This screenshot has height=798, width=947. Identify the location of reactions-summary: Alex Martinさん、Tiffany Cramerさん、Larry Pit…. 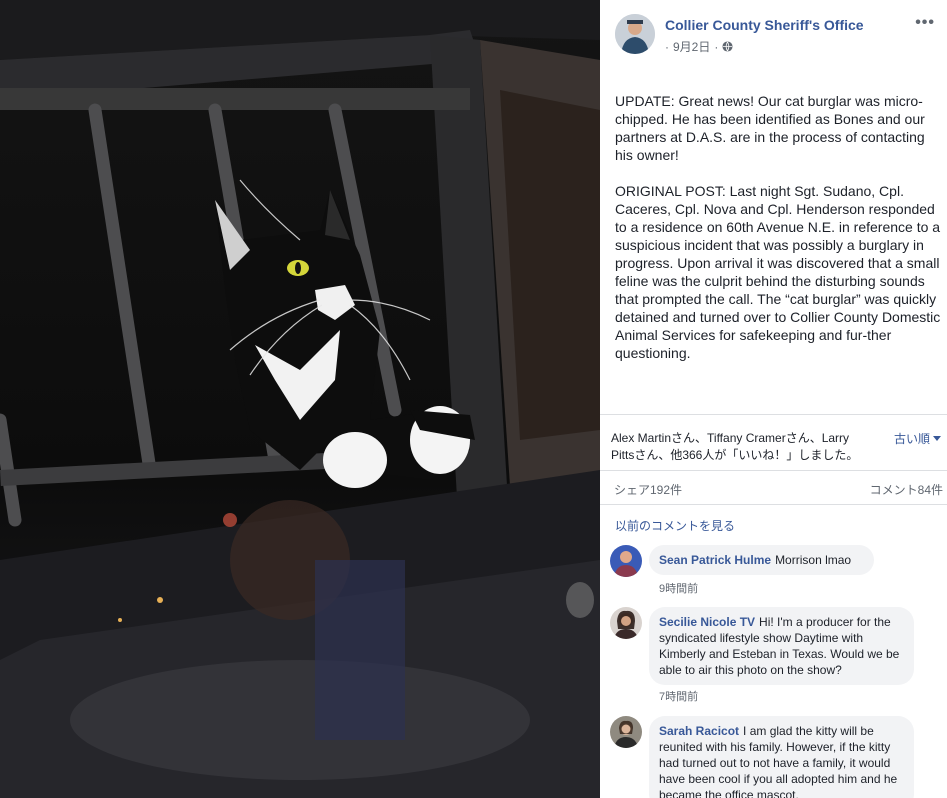
(741, 447).